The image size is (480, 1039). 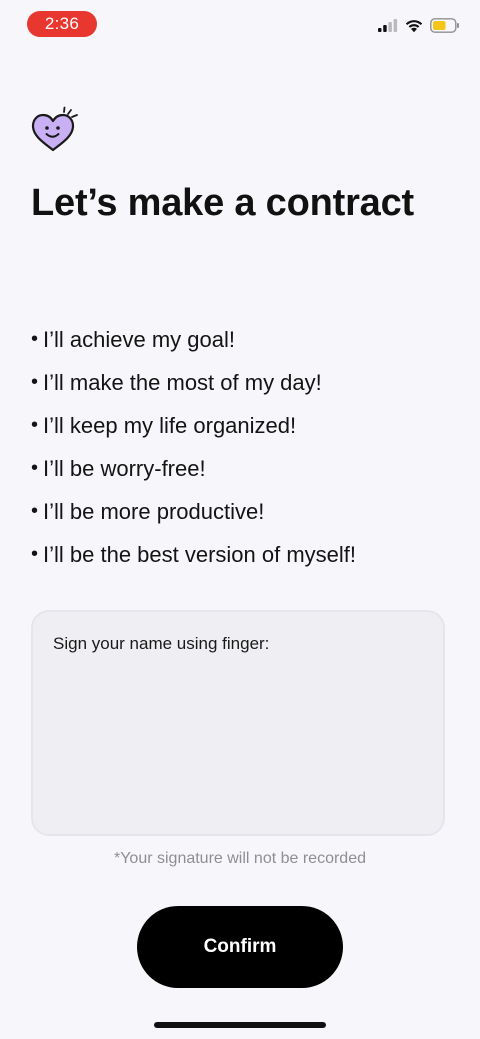 I want to click on signature-prompt: Sign your name using finger:, so click(x=161, y=643).